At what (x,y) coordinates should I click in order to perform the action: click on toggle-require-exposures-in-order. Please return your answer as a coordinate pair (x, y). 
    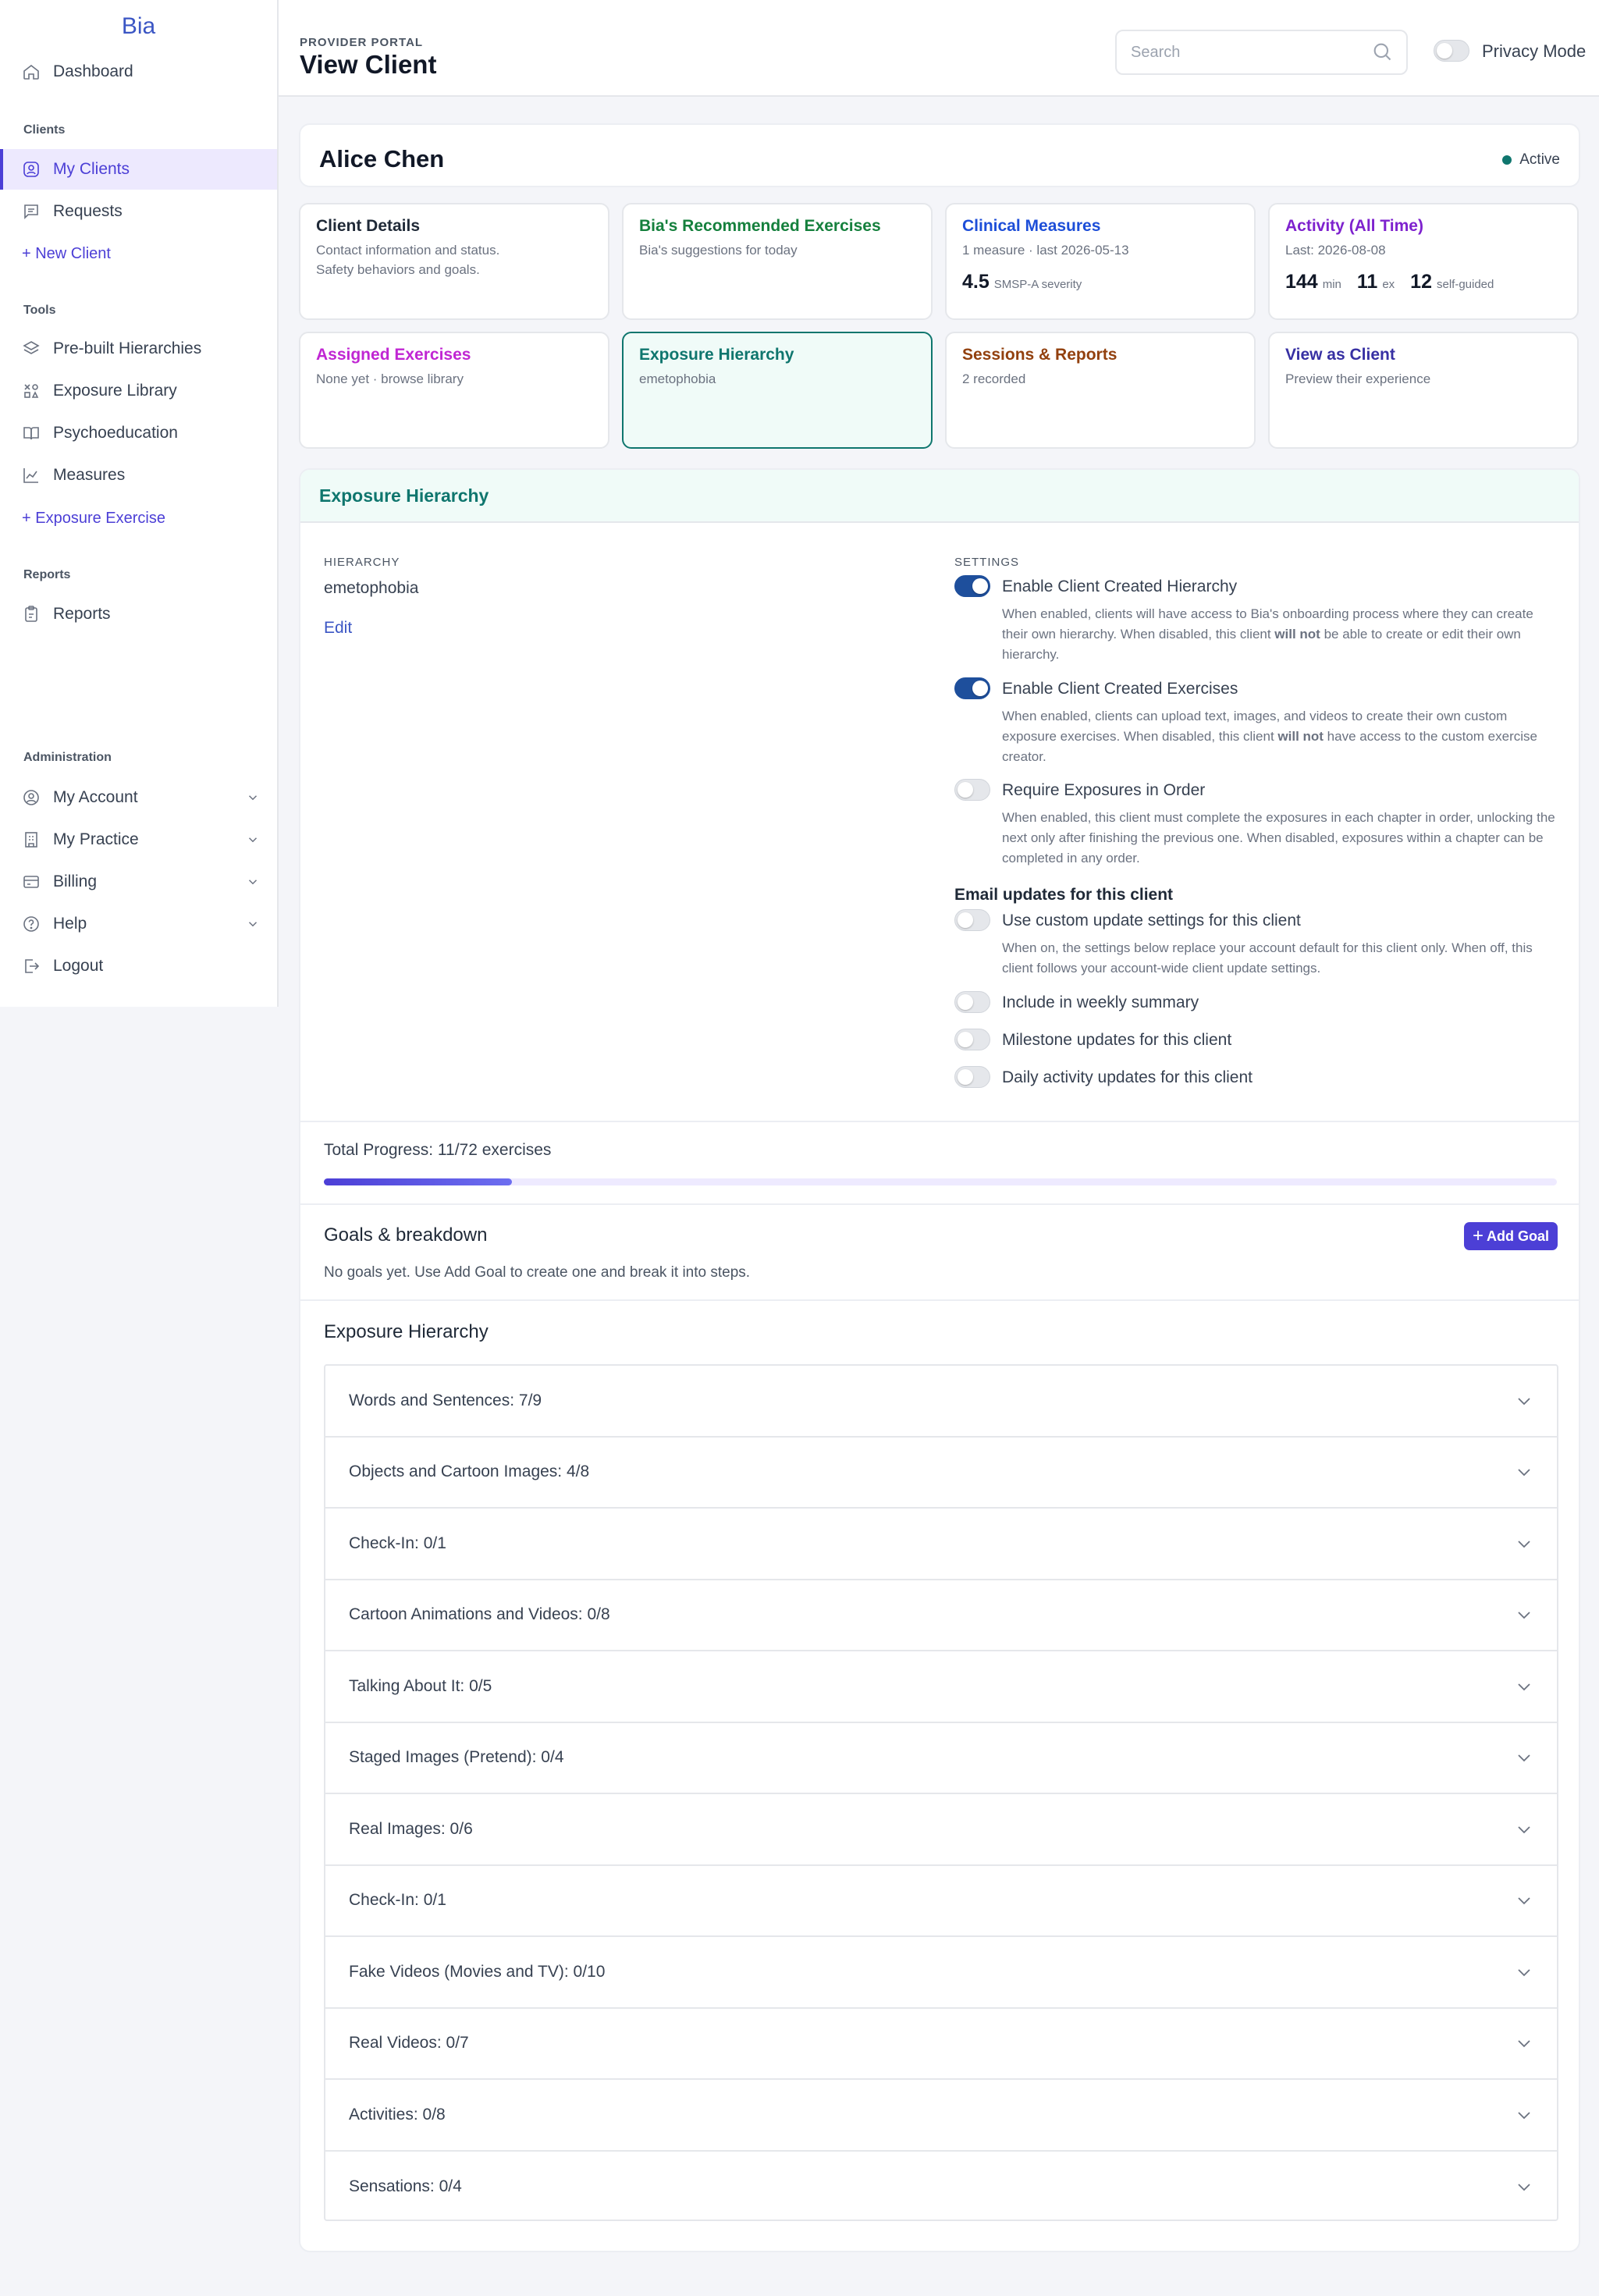
    Looking at the image, I should click on (972, 790).